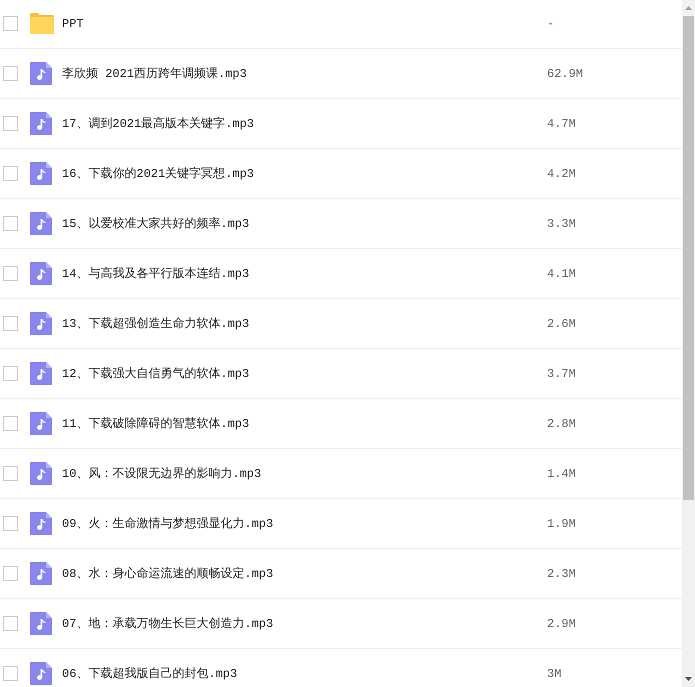 Image resolution: width=695 pixels, height=687 pixels. What do you see at coordinates (551, 23) in the screenshot?
I see `file-size: -` at bounding box center [551, 23].